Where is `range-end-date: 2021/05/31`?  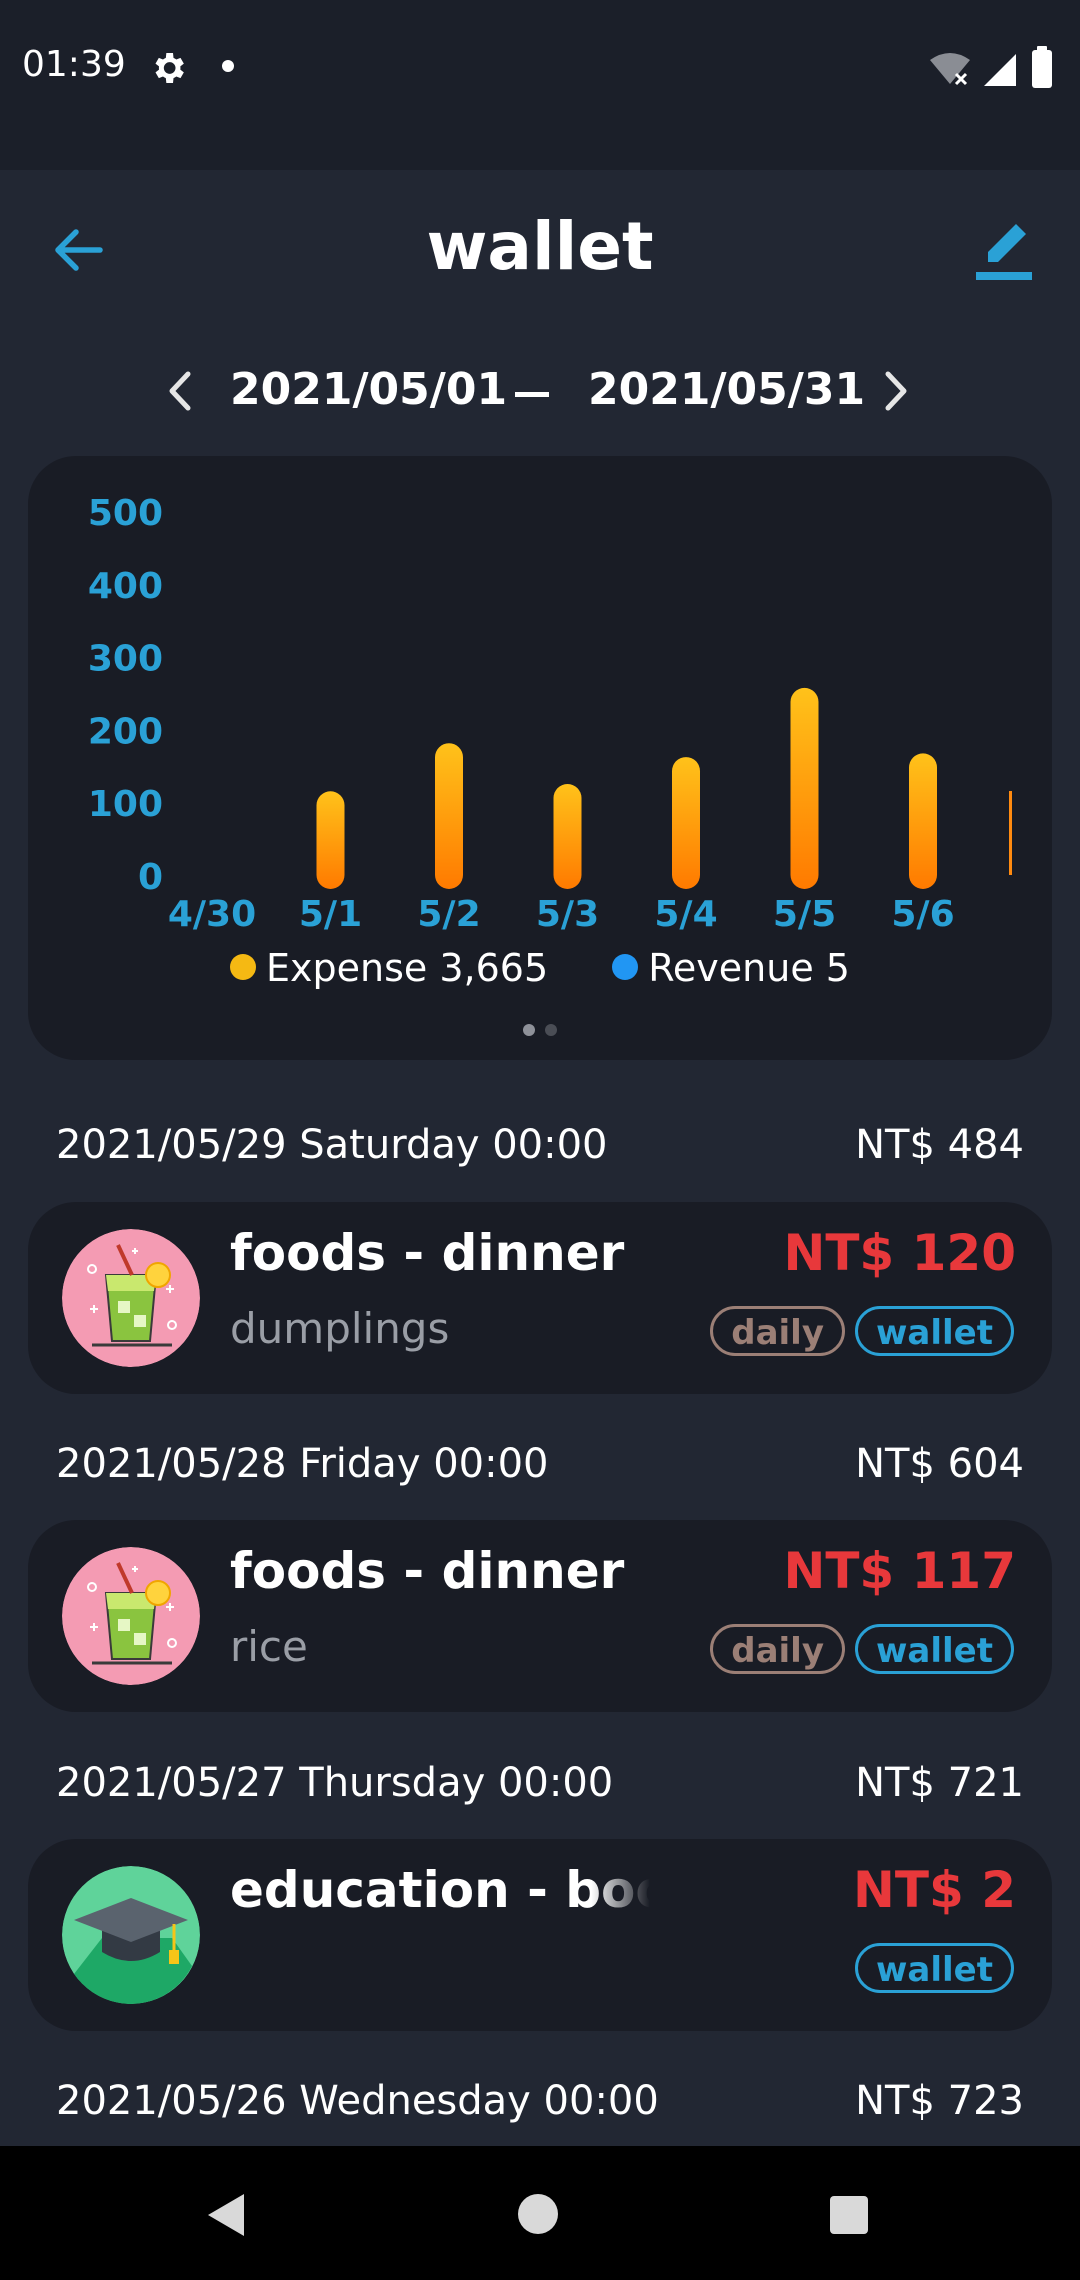 range-end-date: 2021/05/31 is located at coordinates (726, 389).